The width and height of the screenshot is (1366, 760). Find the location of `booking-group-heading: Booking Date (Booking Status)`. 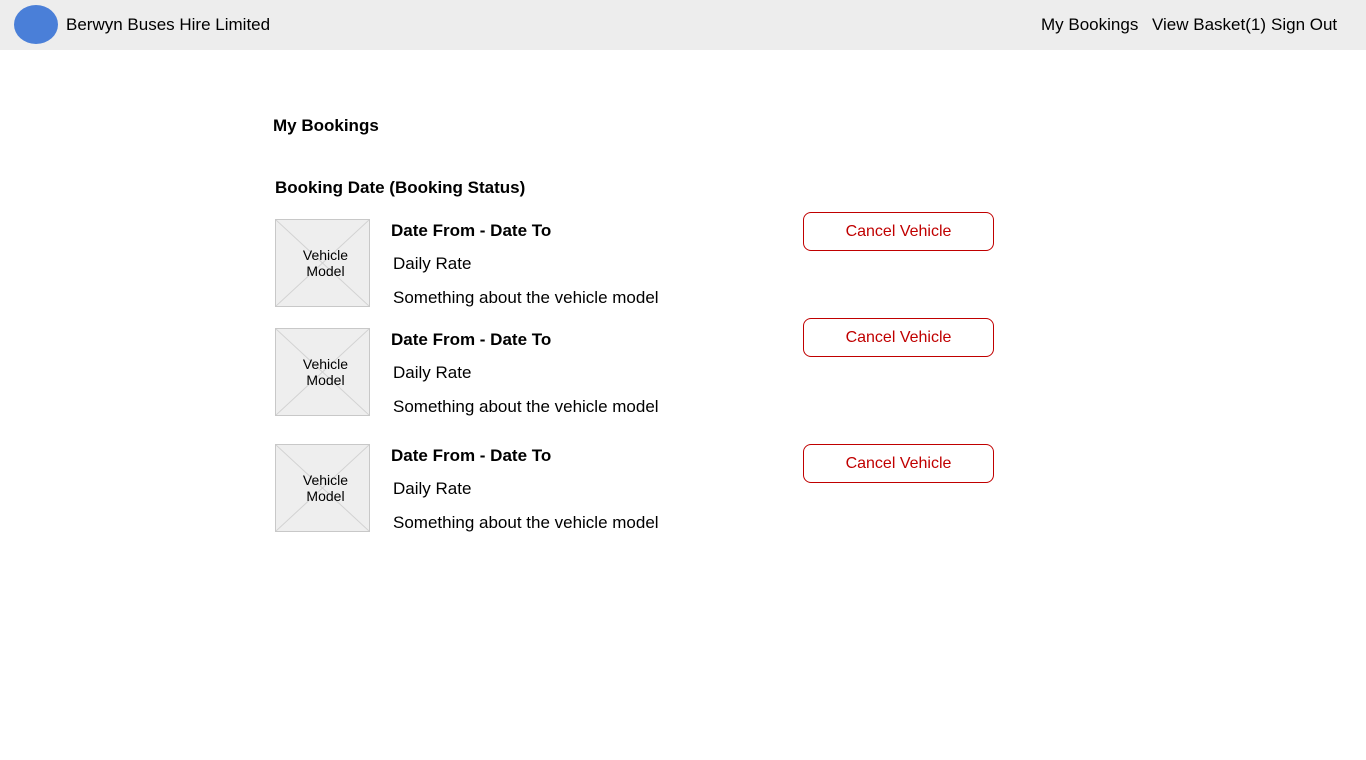

booking-group-heading: Booking Date (Booking Status) is located at coordinates (400, 187).